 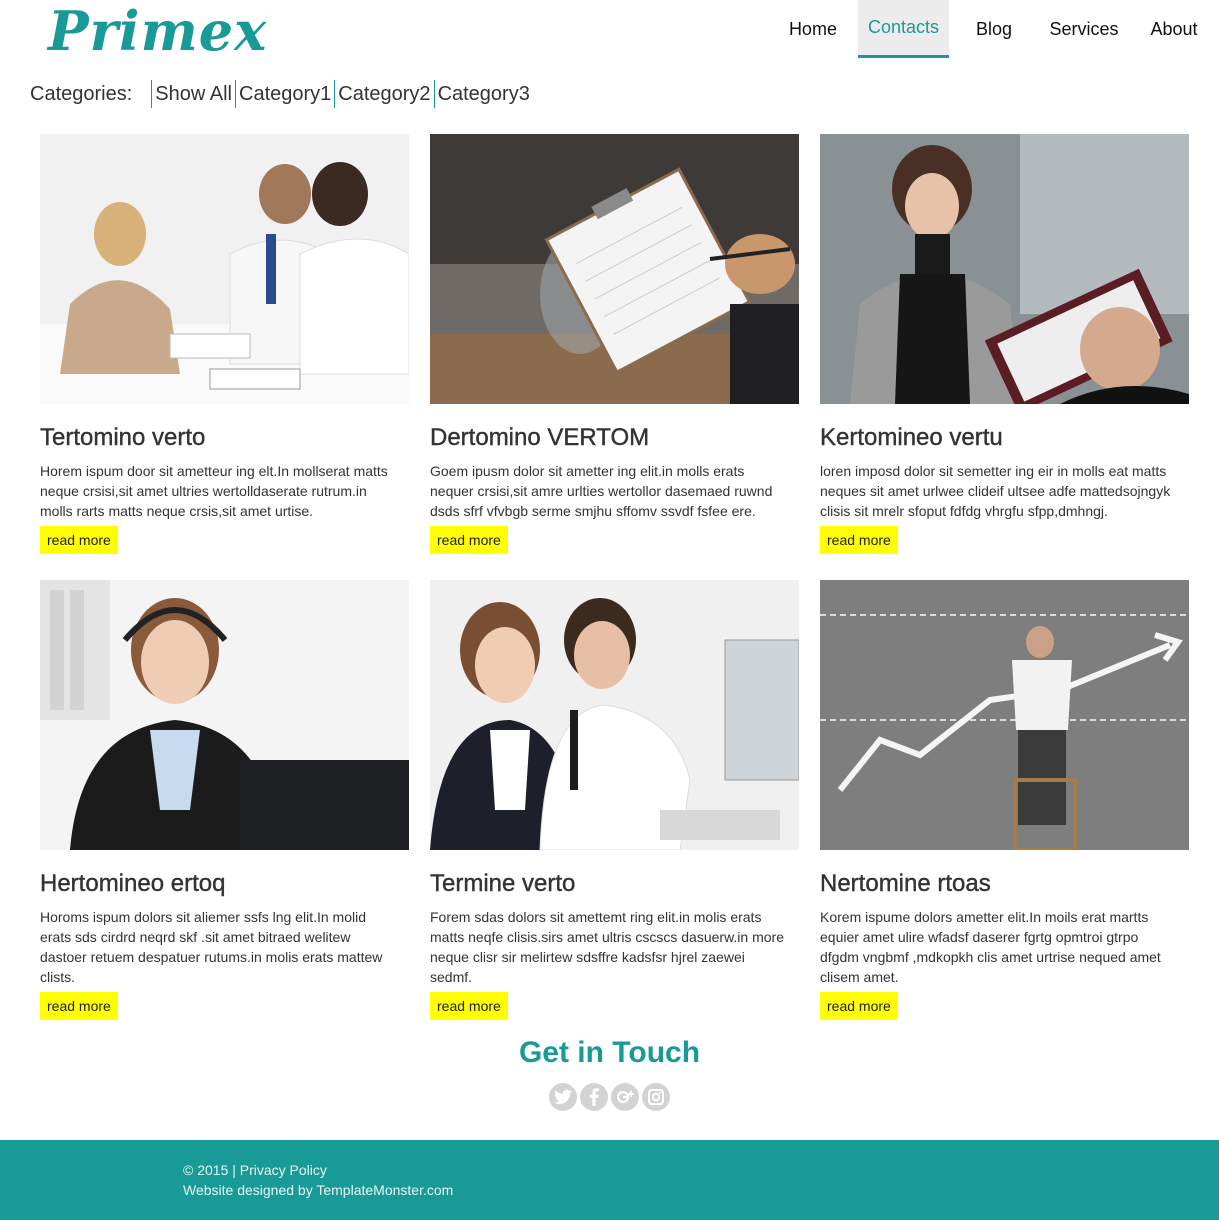 What do you see at coordinates (1004, 269) in the screenshot?
I see `card-photo-office` at bounding box center [1004, 269].